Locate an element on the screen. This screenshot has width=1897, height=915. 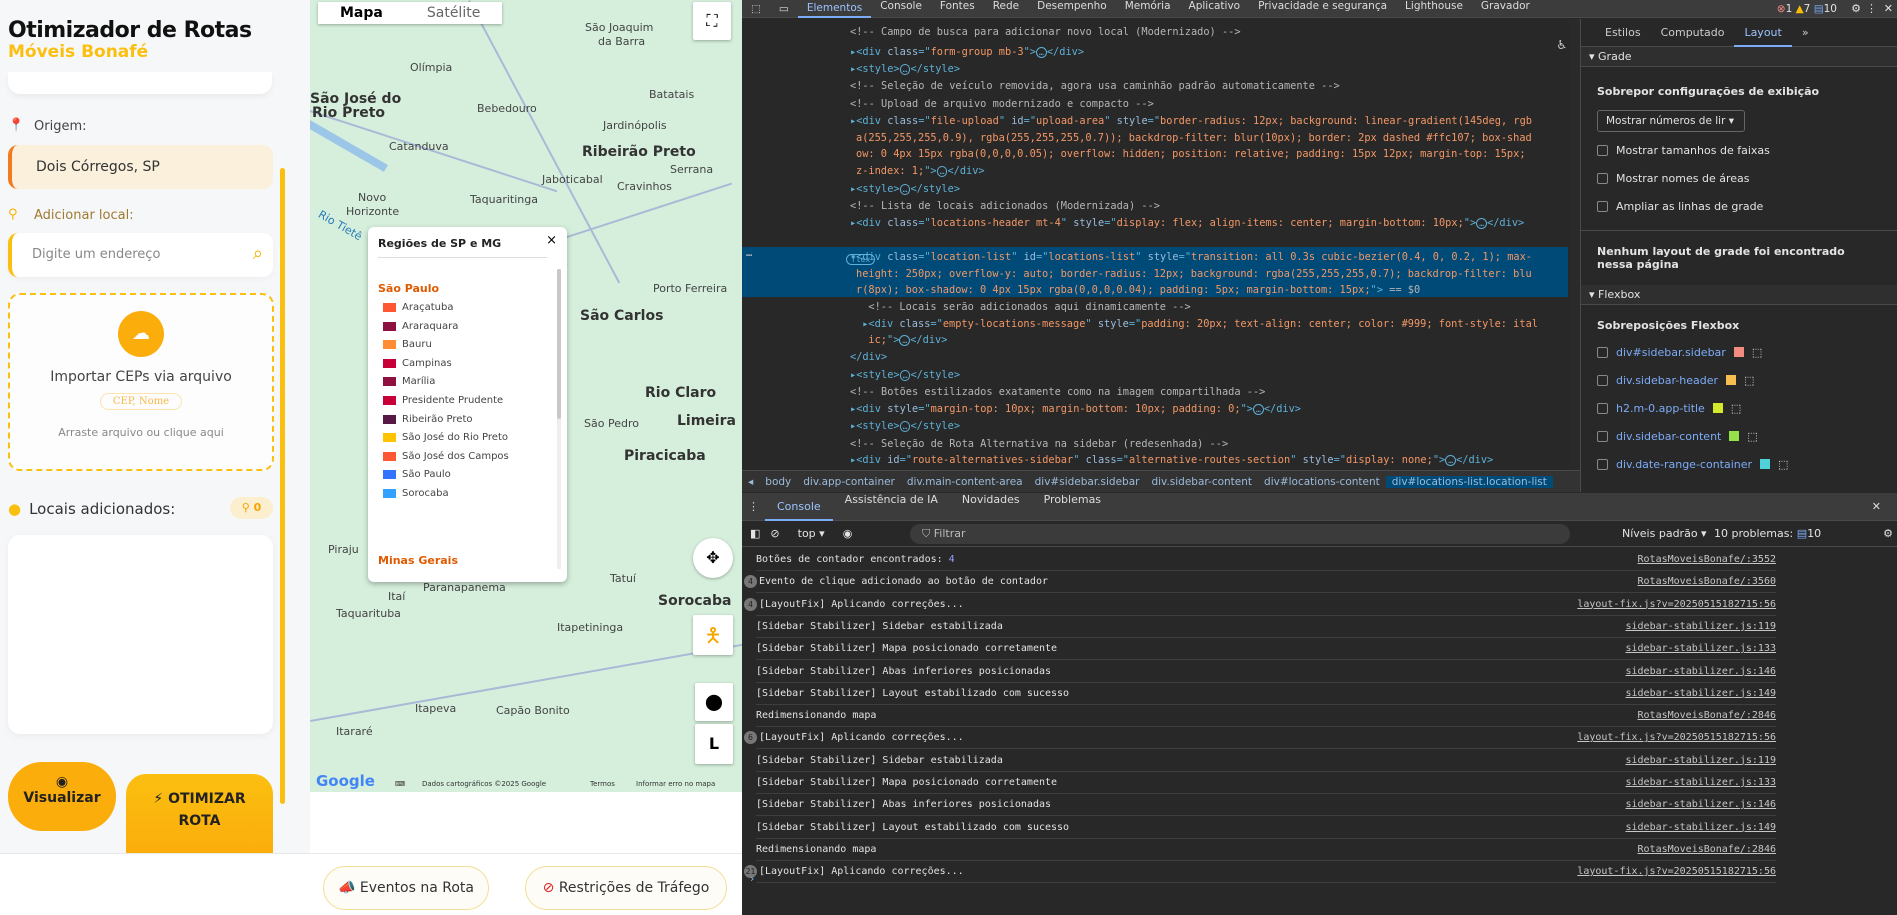
code-line: ▸<style>… </style> is located at coordinates (905, 375).